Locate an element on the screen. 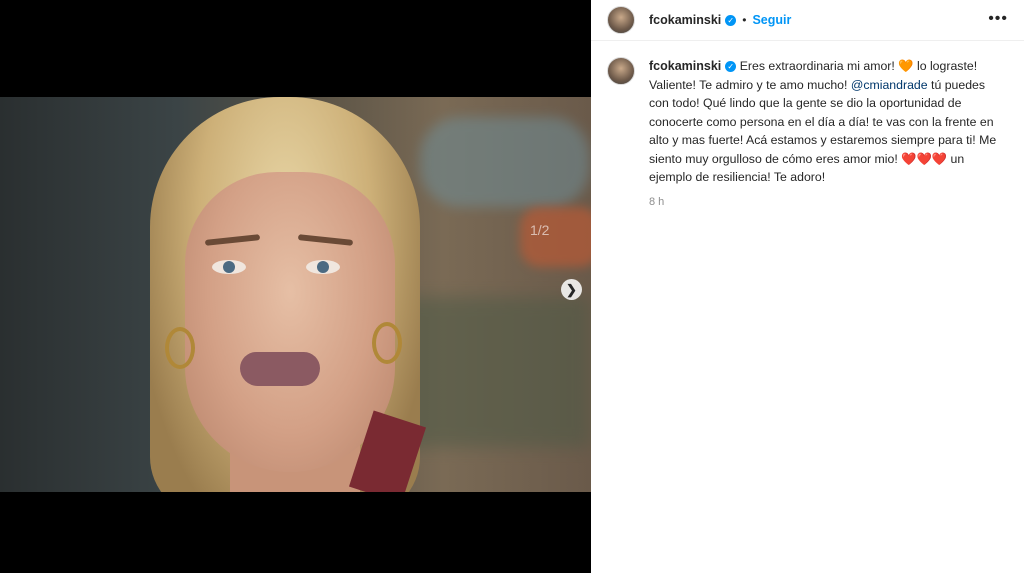 This screenshot has width=1024, height=573. avatar is located at coordinates (621, 20).